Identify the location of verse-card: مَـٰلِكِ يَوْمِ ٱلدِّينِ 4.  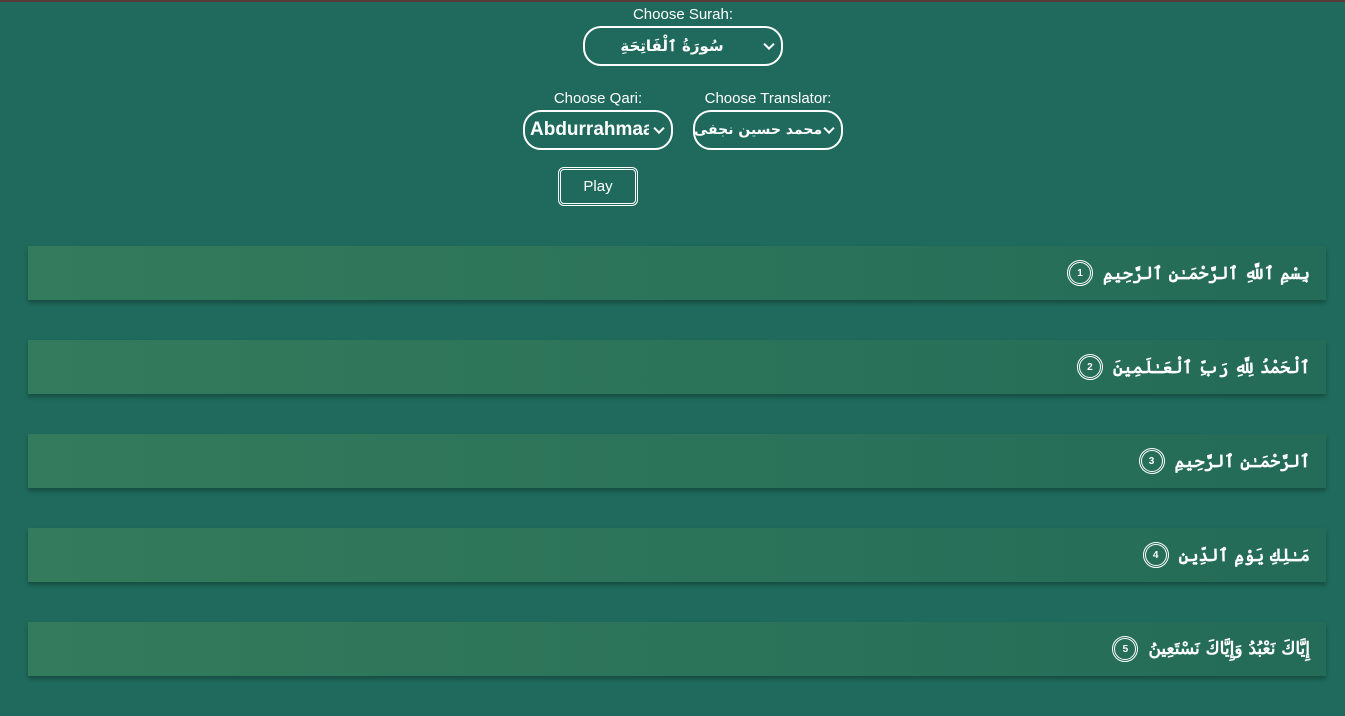
(677, 555).